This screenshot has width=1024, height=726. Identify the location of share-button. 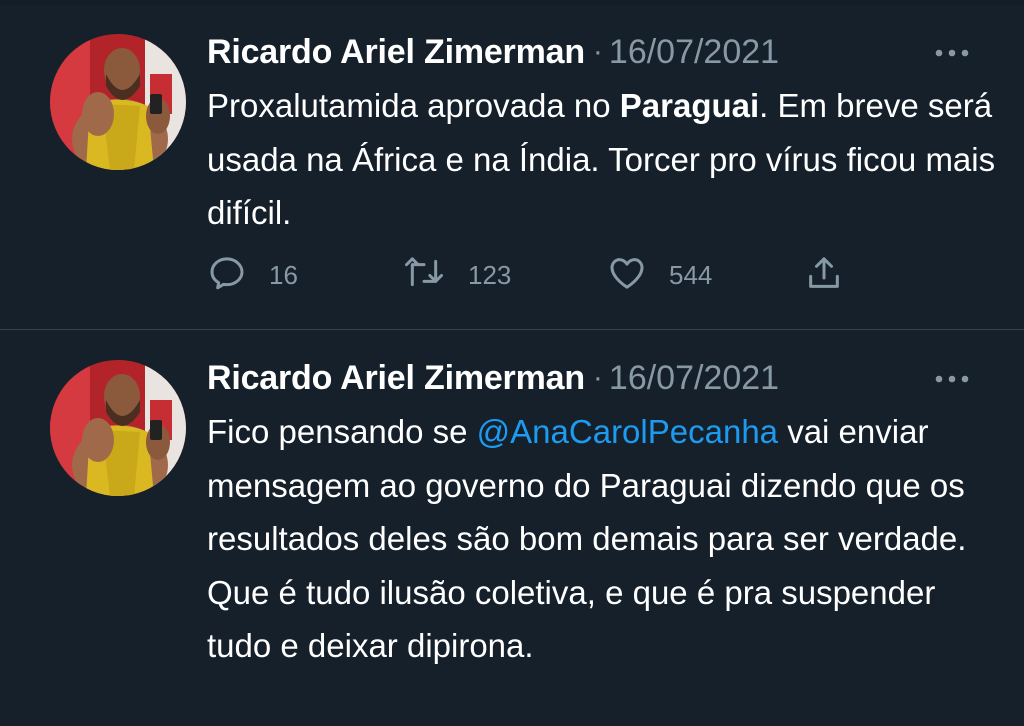
(824, 275).